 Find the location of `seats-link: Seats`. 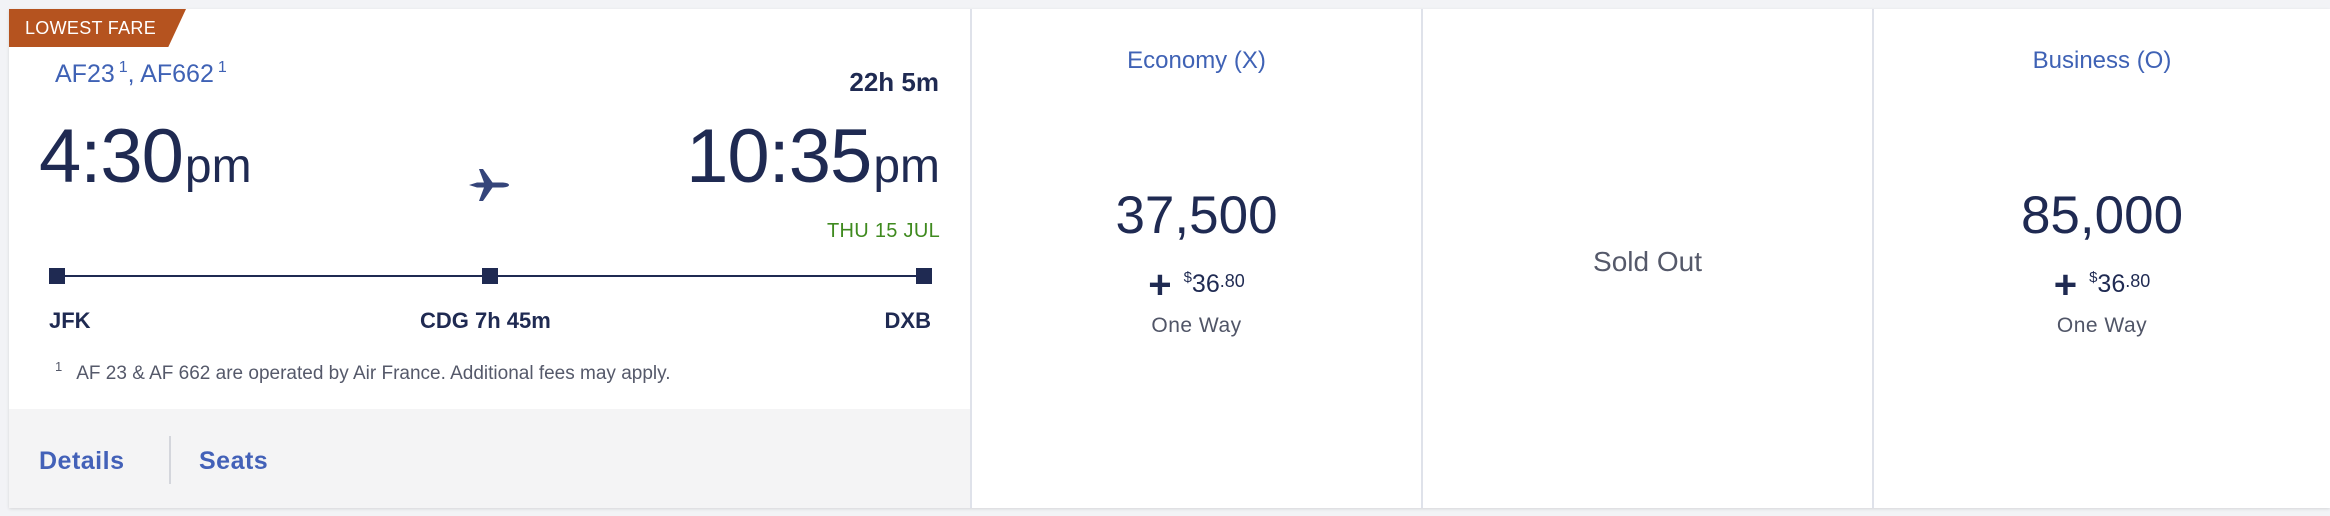

seats-link: Seats is located at coordinates (233, 461).